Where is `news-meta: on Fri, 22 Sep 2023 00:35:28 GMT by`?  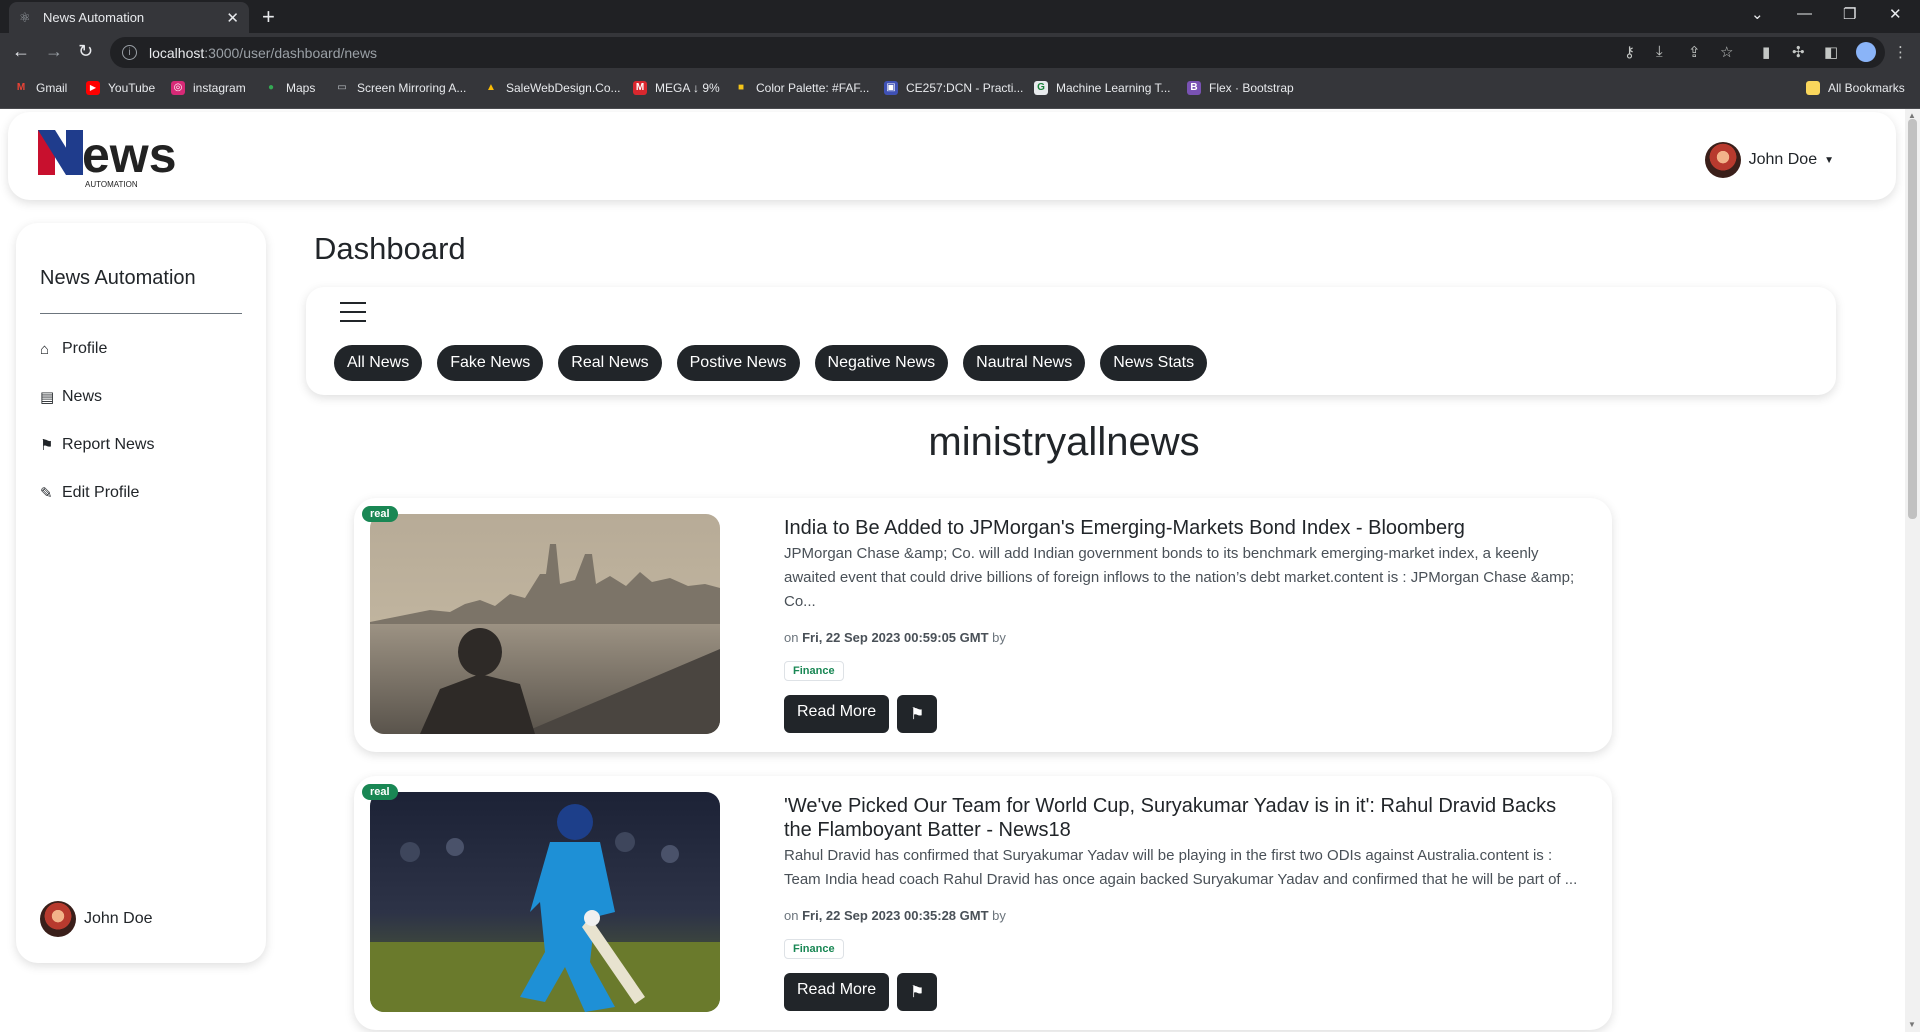
news-meta: on Fri, 22 Sep 2023 00:35:28 GMT by is located at coordinates (1184, 915).